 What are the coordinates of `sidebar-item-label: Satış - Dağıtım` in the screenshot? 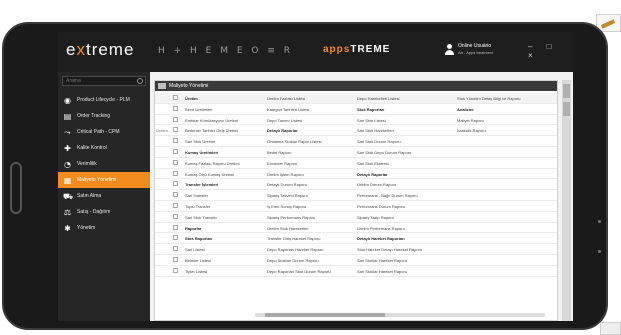 It's located at (94, 212).